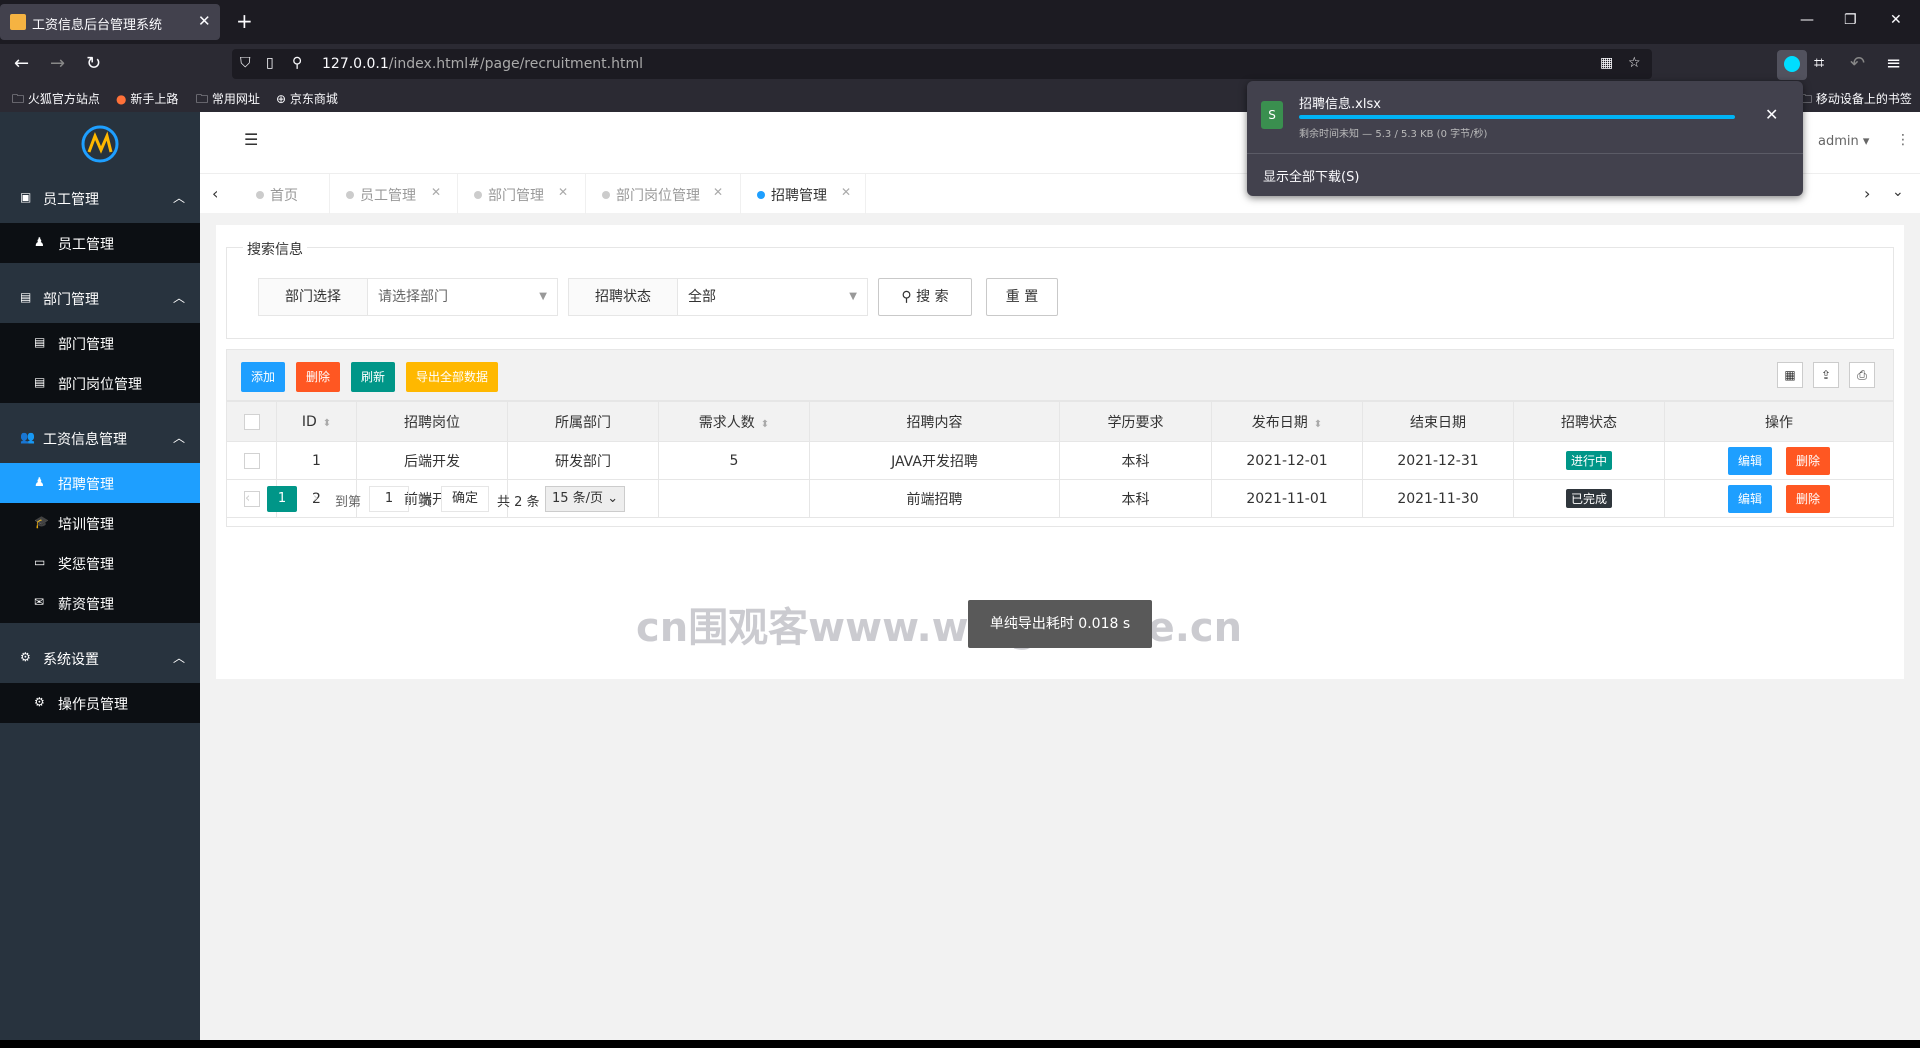 This screenshot has height=1048, width=1920. I want to click on bookmark-item: ⊕ 京东商城, so click(307, 98).